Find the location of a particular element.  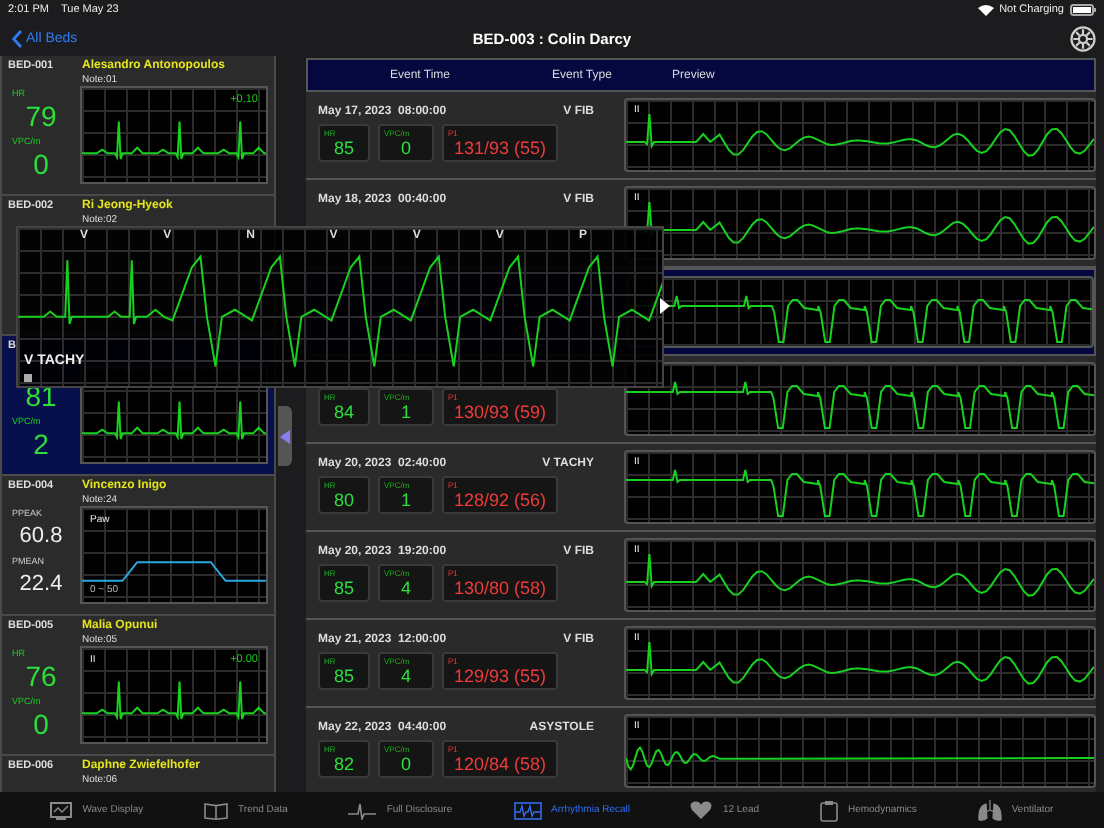

metric-value: 60.8 is located at coordinates (41, 537).